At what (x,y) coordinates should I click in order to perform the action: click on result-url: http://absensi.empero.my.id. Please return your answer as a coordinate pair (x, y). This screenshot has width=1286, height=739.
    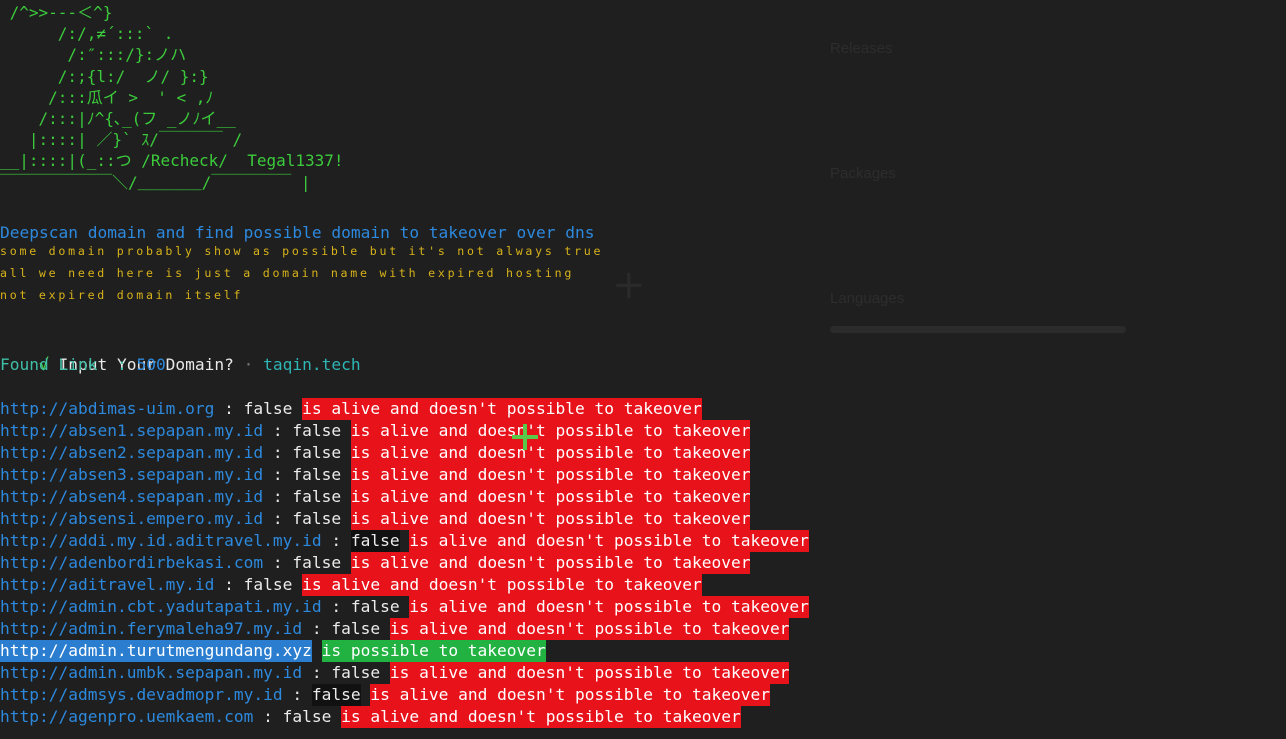
    Looking at the image, I should click on (131, 519).